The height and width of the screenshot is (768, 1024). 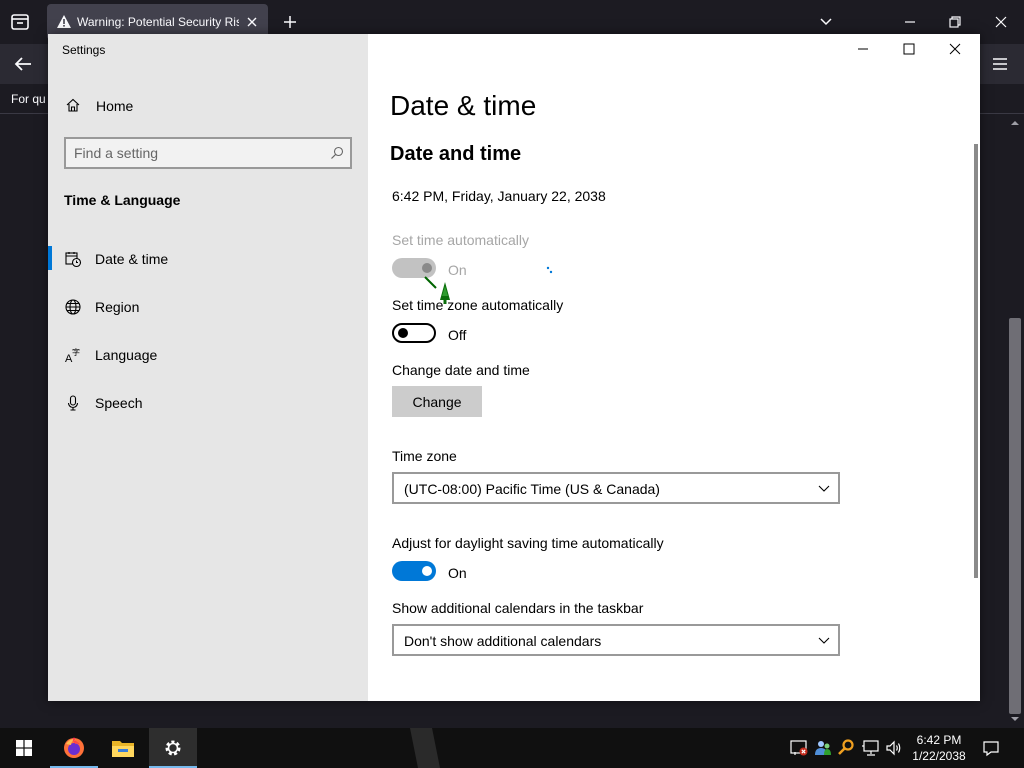 I want to click on set-time-automatically-label: Set time automatically, so click(x=460, y=240).